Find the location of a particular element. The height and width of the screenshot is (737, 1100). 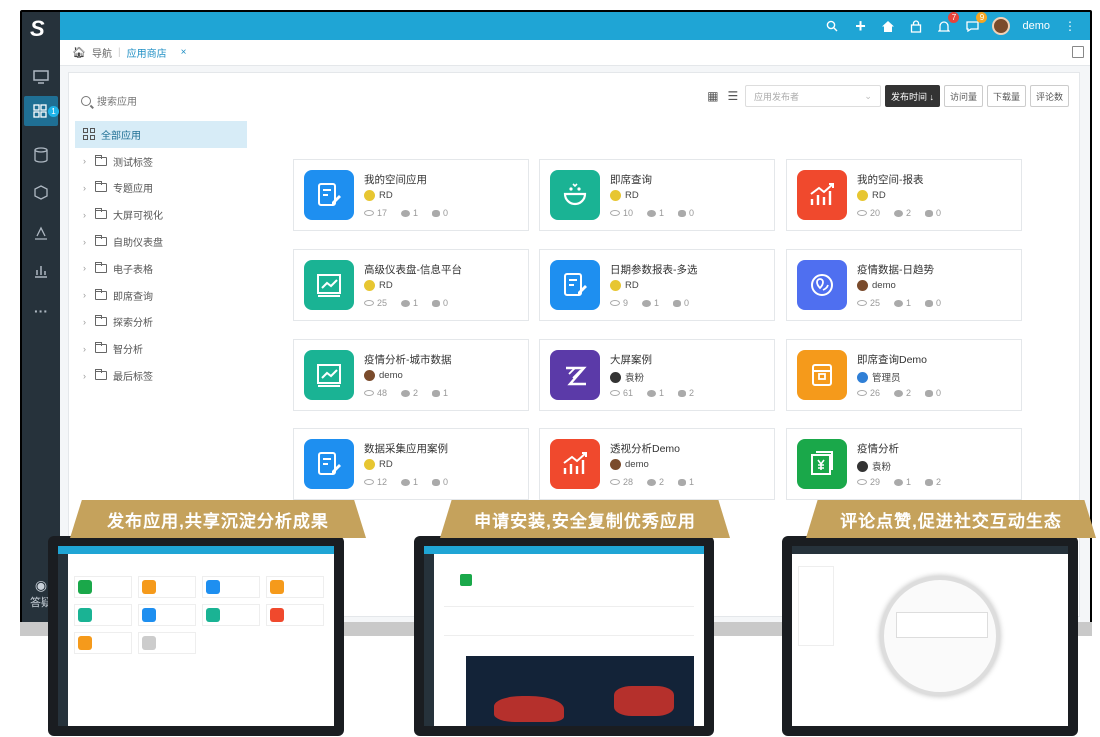

app-card: 疫情分析 袁粉 29 1 2 is located at coordinates (904, 464).